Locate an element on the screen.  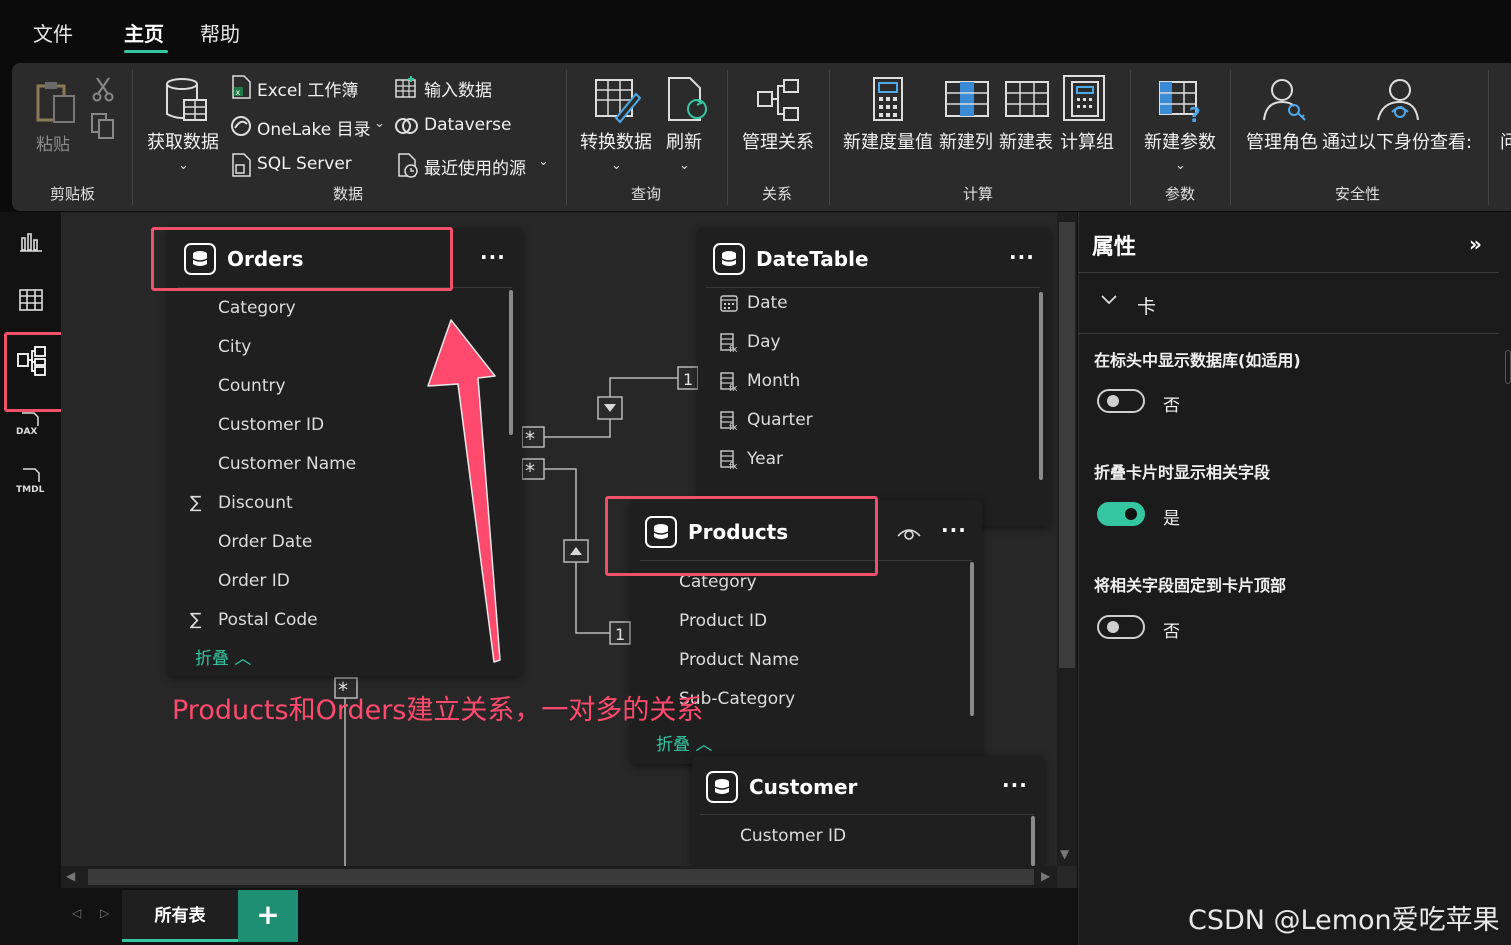
more-ribbon-button: 问 is located at coordinates (1505, 141).